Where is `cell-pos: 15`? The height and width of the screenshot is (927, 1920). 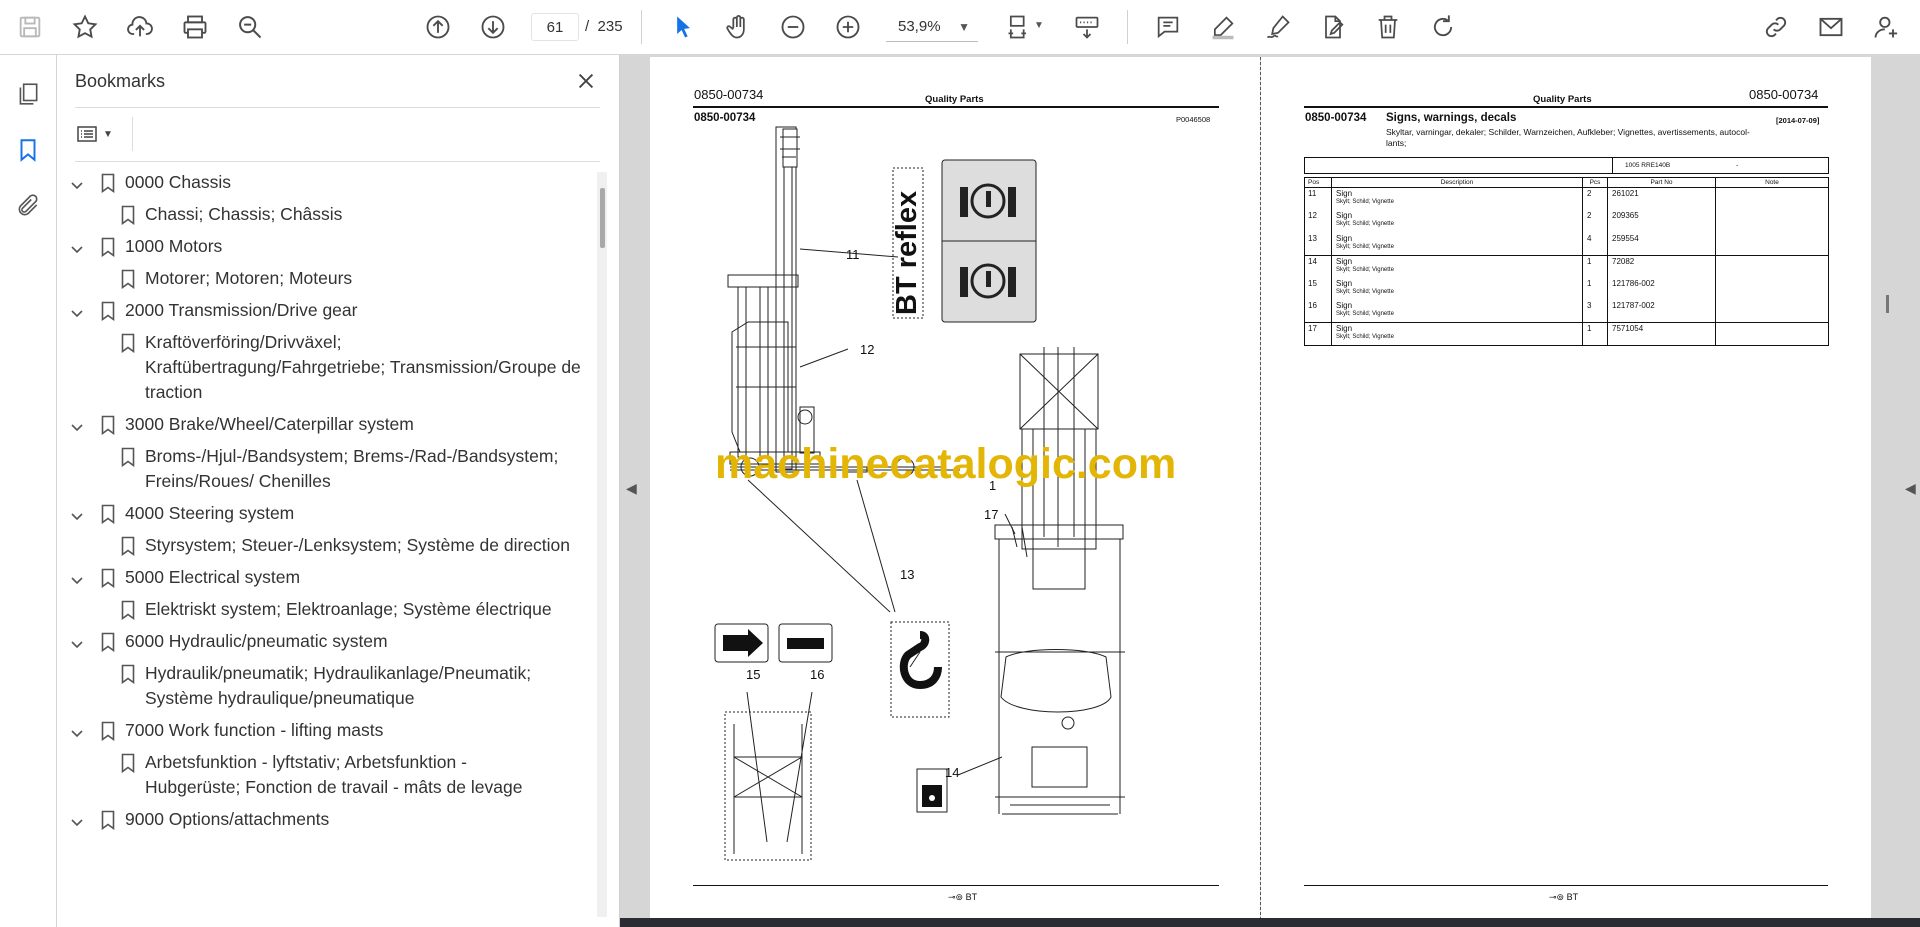
cell-pos: 15 is located at coordinates (1318, 288).